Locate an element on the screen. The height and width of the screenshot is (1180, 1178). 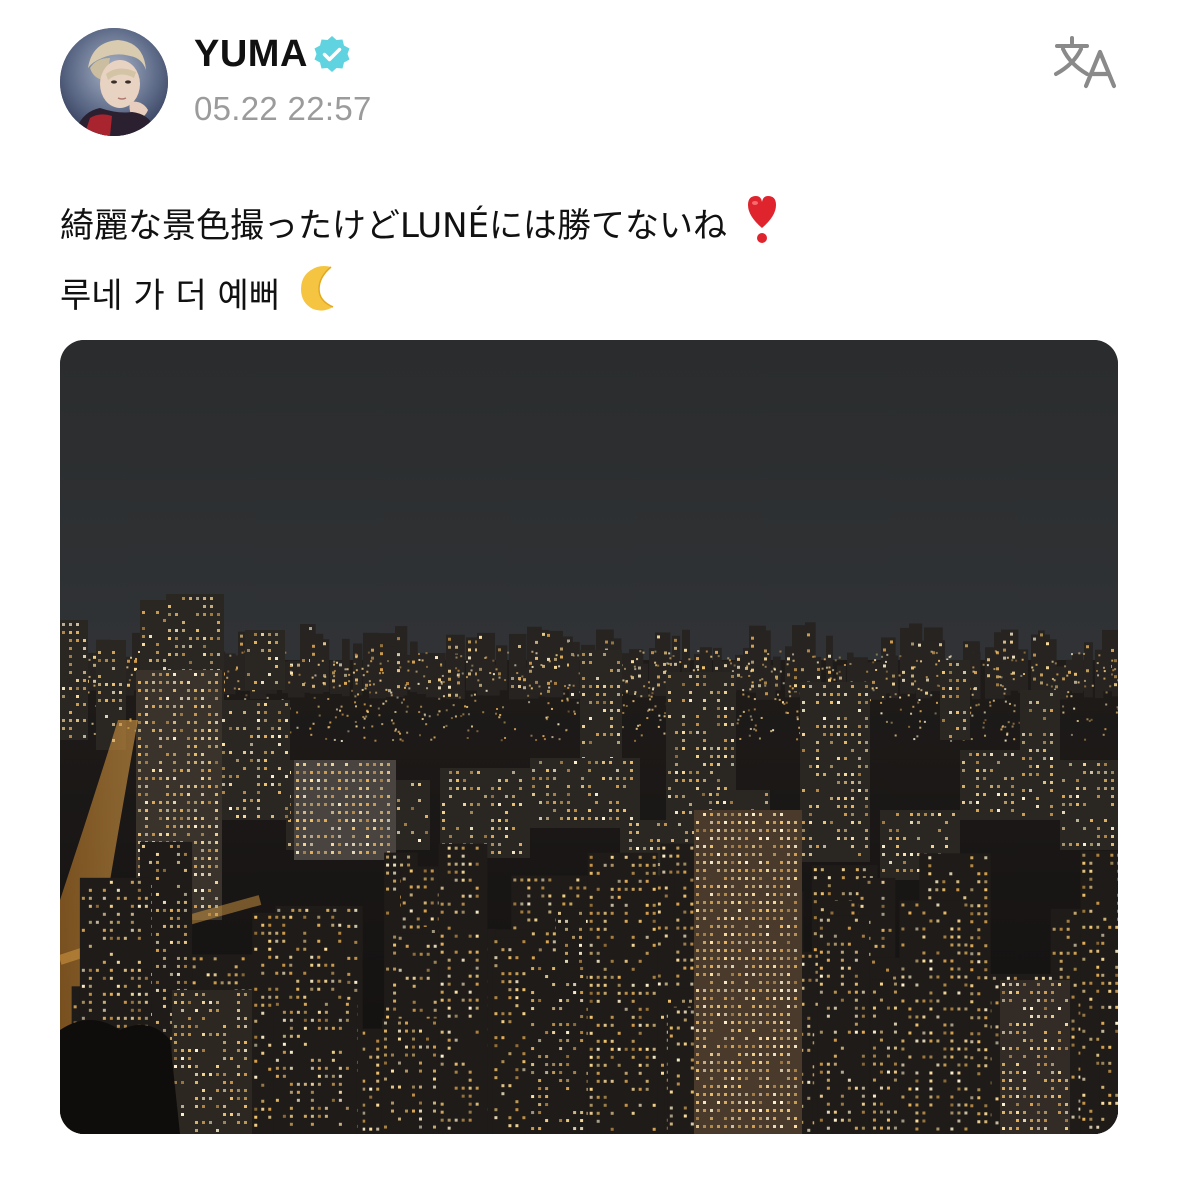
translate-icon is located at coordinates (1085, 62).